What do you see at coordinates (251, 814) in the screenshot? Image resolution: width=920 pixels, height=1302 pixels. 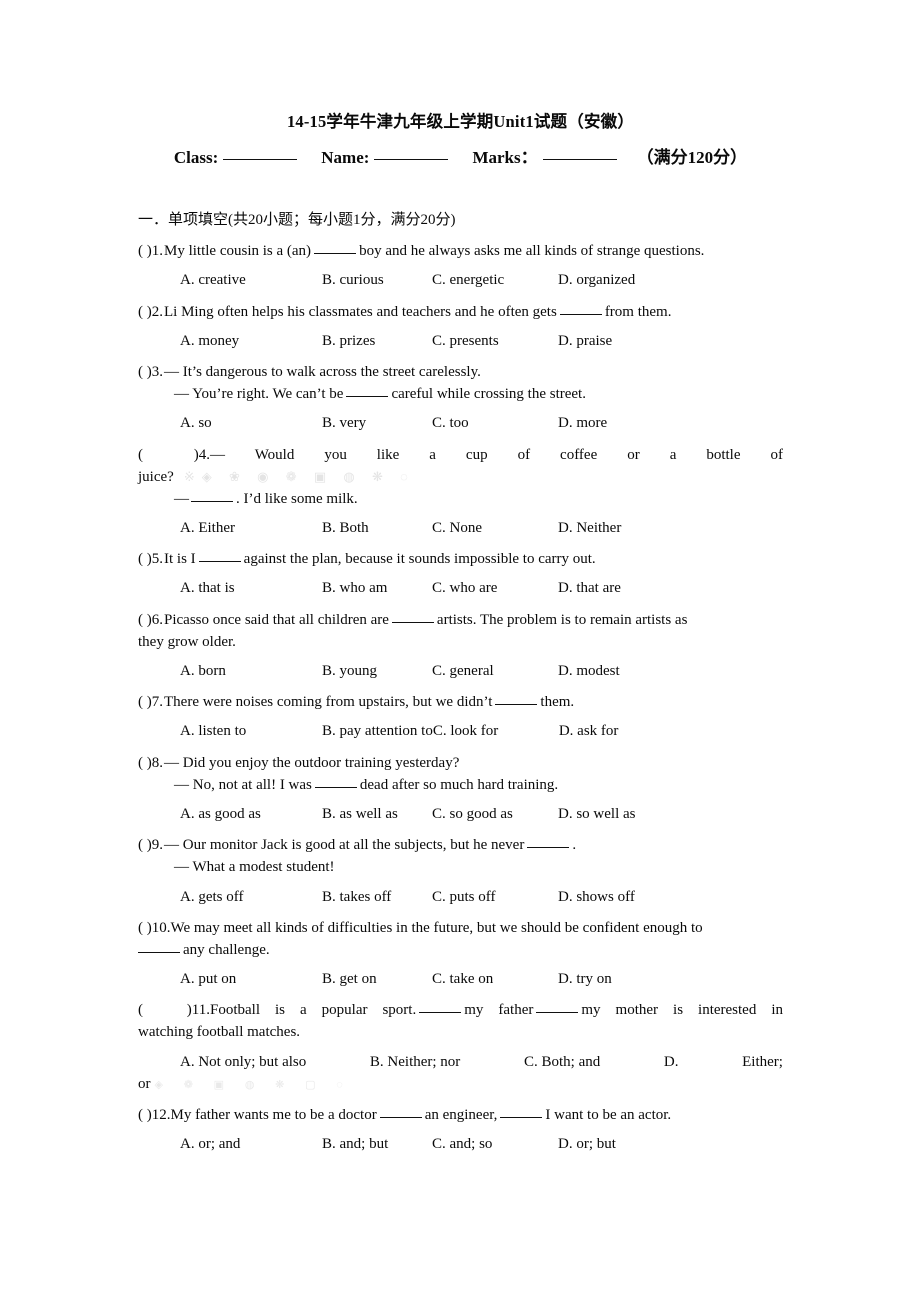 I see `option-a: A. as good as` at bounding box center [251, 814].